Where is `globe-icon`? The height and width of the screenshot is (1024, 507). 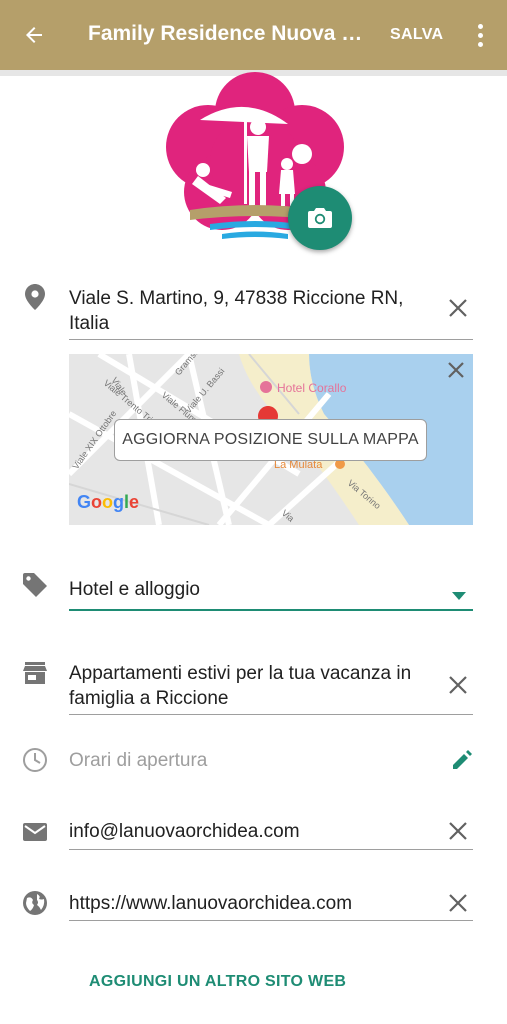
globe-icon is located at coordinates (35, 903).